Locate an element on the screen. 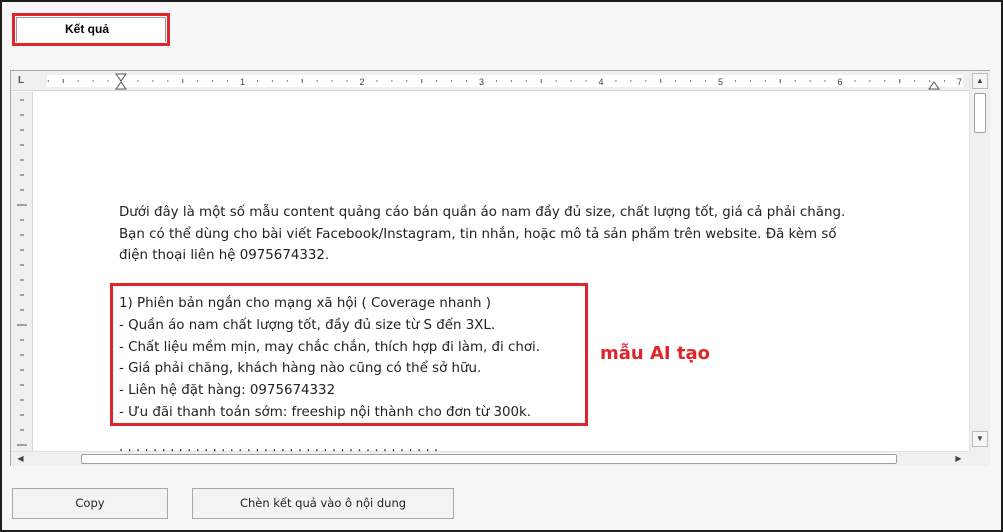  ruler-number: 2 is located at coordinates (361, 82).